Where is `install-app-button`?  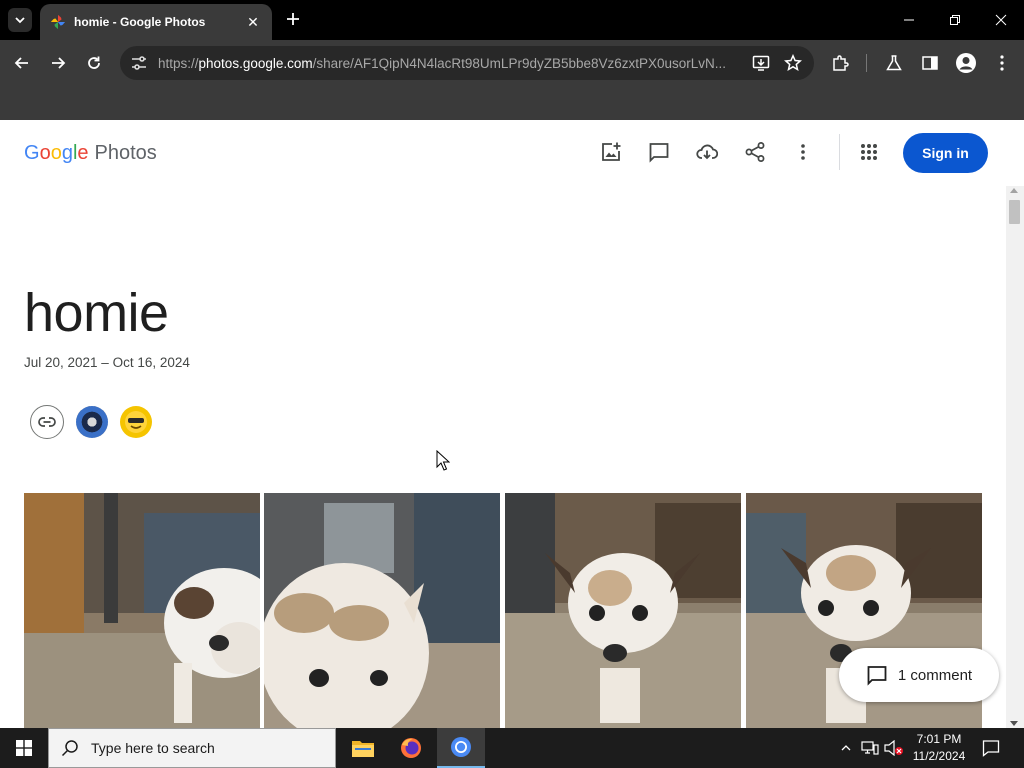
install-app-button is located at coordinates (761, 63).